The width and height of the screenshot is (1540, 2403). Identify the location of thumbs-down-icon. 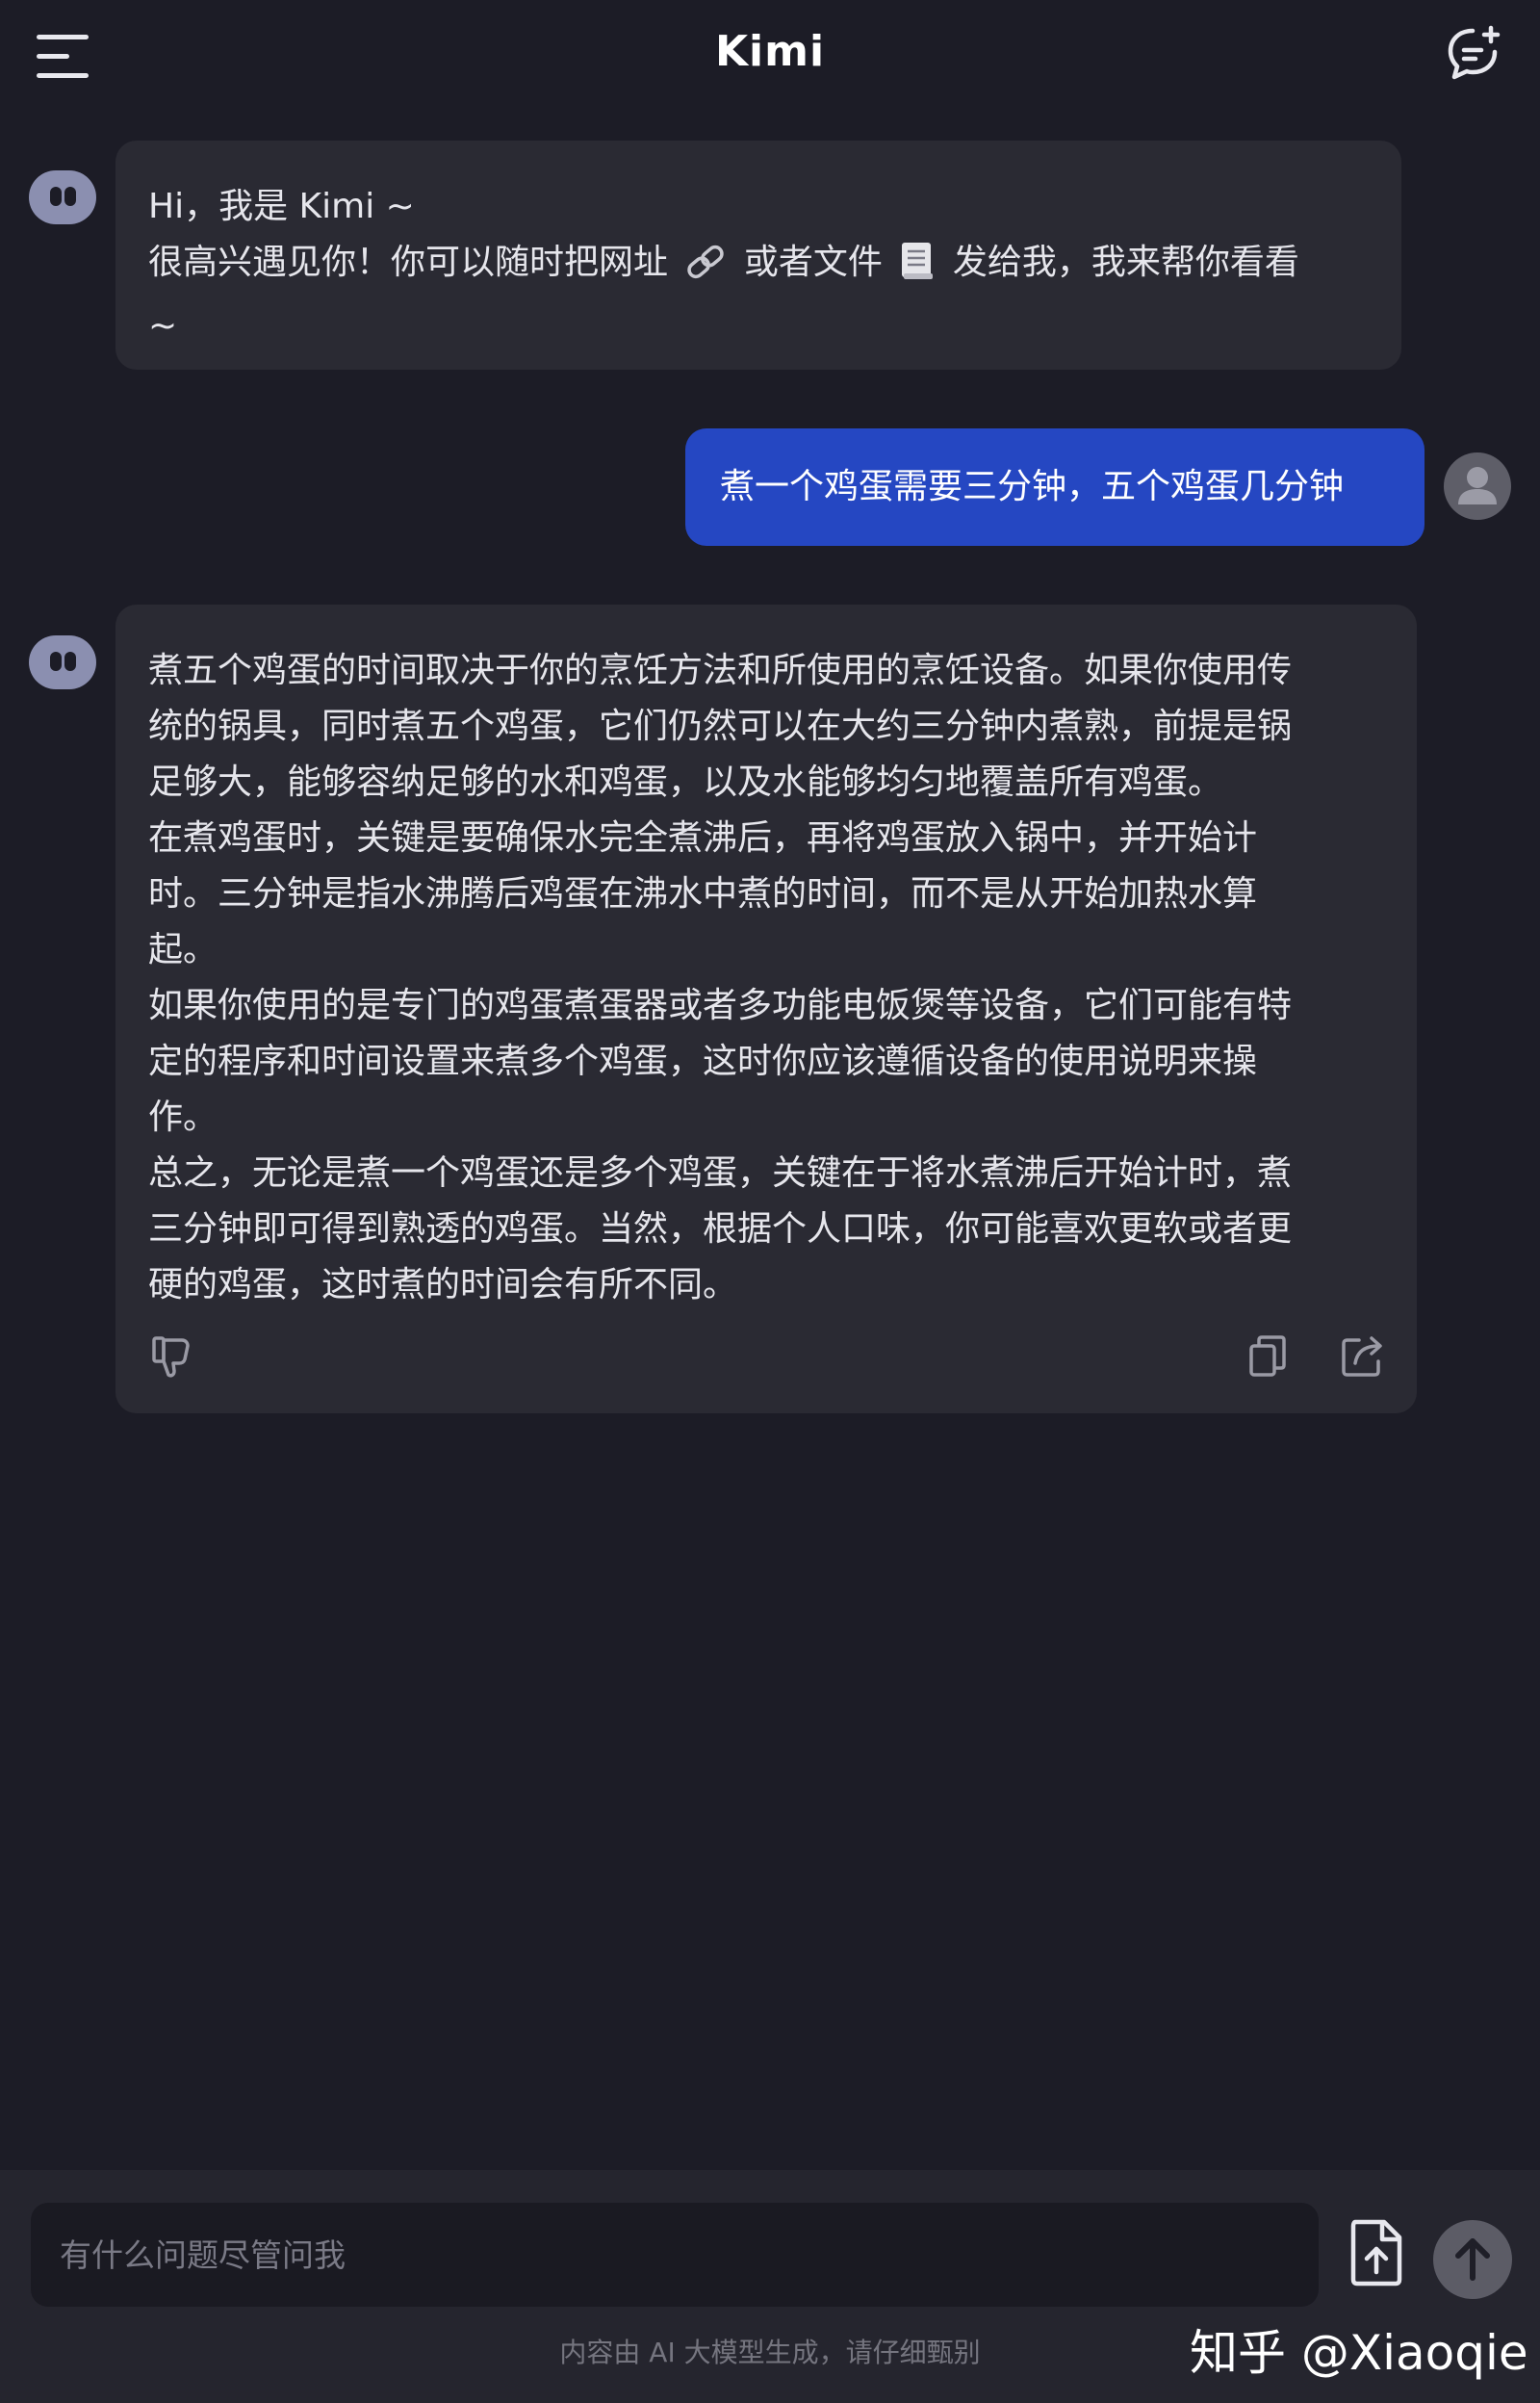
(171, 1357).